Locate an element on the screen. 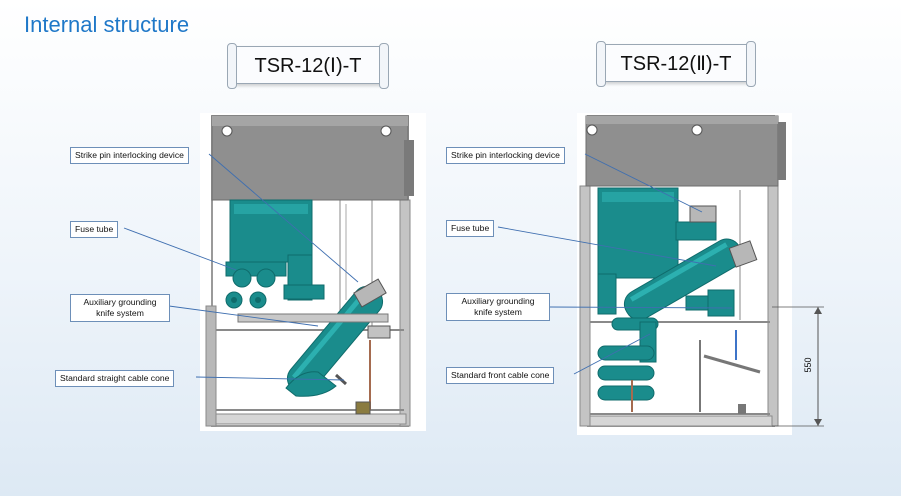  left-callout-fuse-tube: Fuse tube is located at coordinates (94, 229).